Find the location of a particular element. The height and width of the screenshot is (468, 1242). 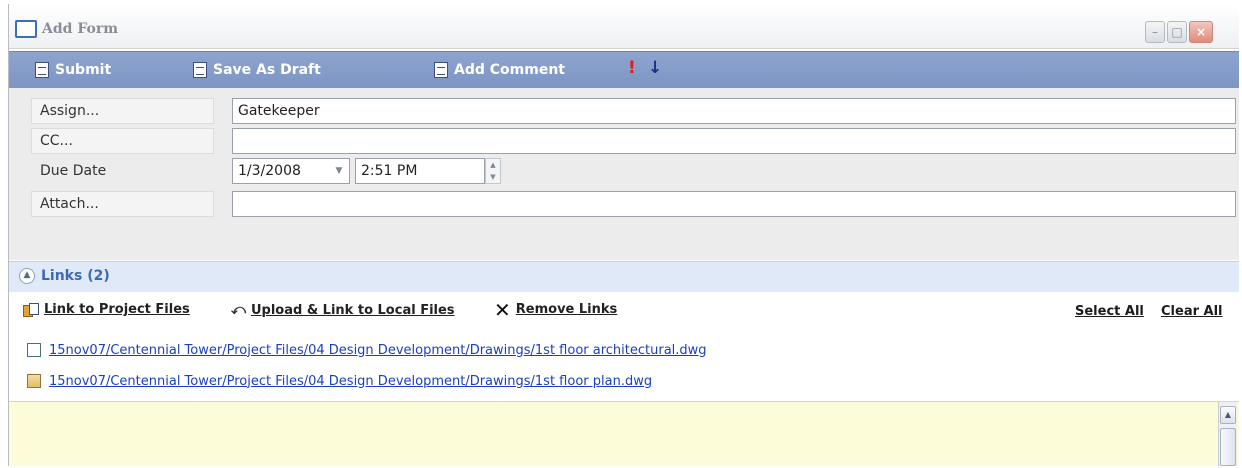

collapse-icon: ▲ is located at coordinates (27, 276).